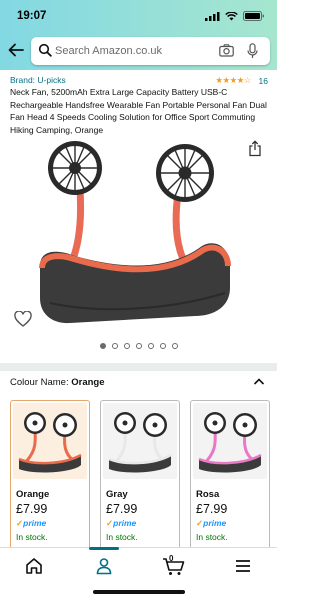 This screenshot has width=320, height=600. Describe the element at coordinates (34, 566) in the screenshot. I see `home-icon` at that location.